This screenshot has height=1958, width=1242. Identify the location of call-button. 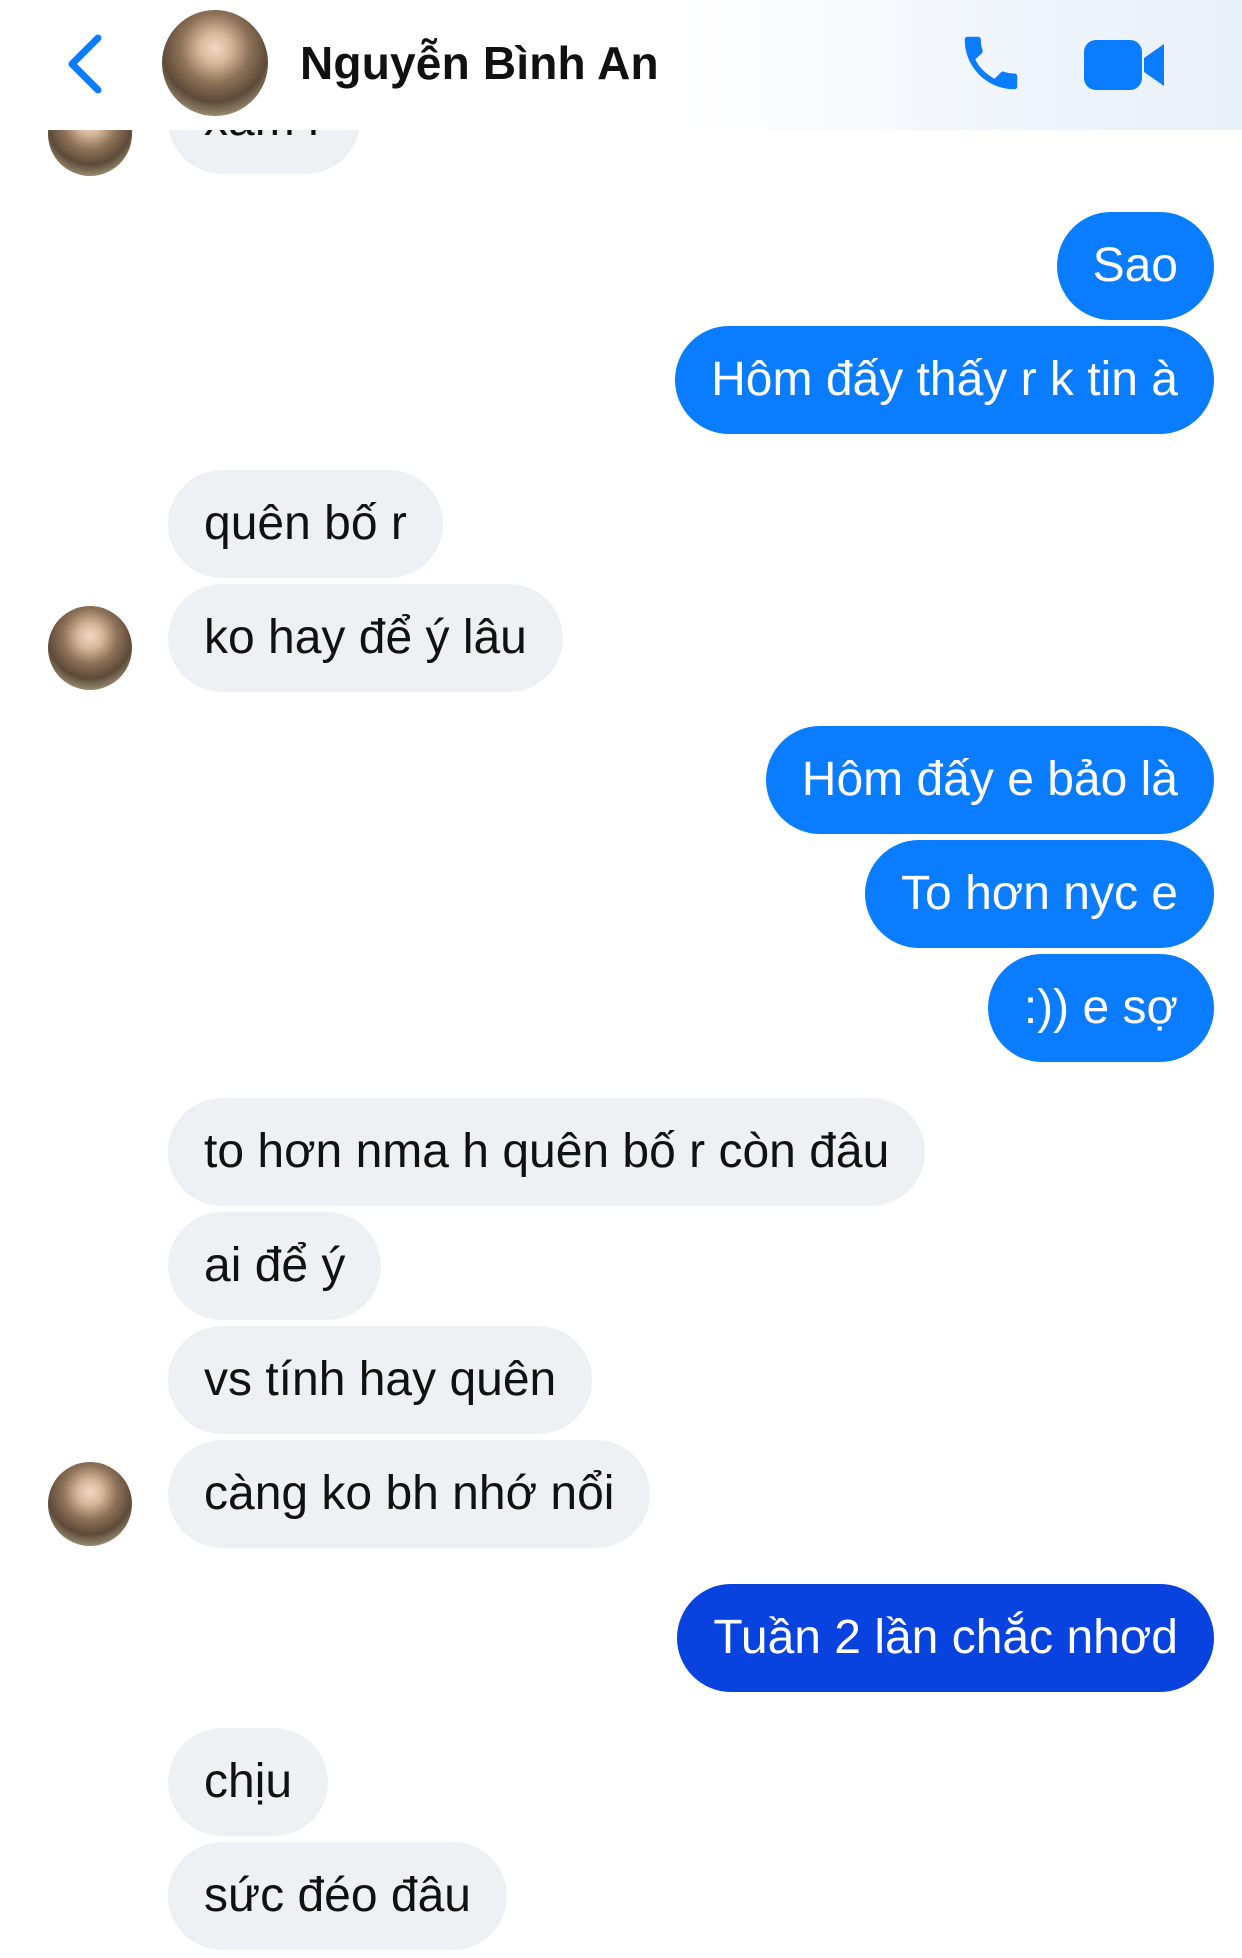
(991, 63).